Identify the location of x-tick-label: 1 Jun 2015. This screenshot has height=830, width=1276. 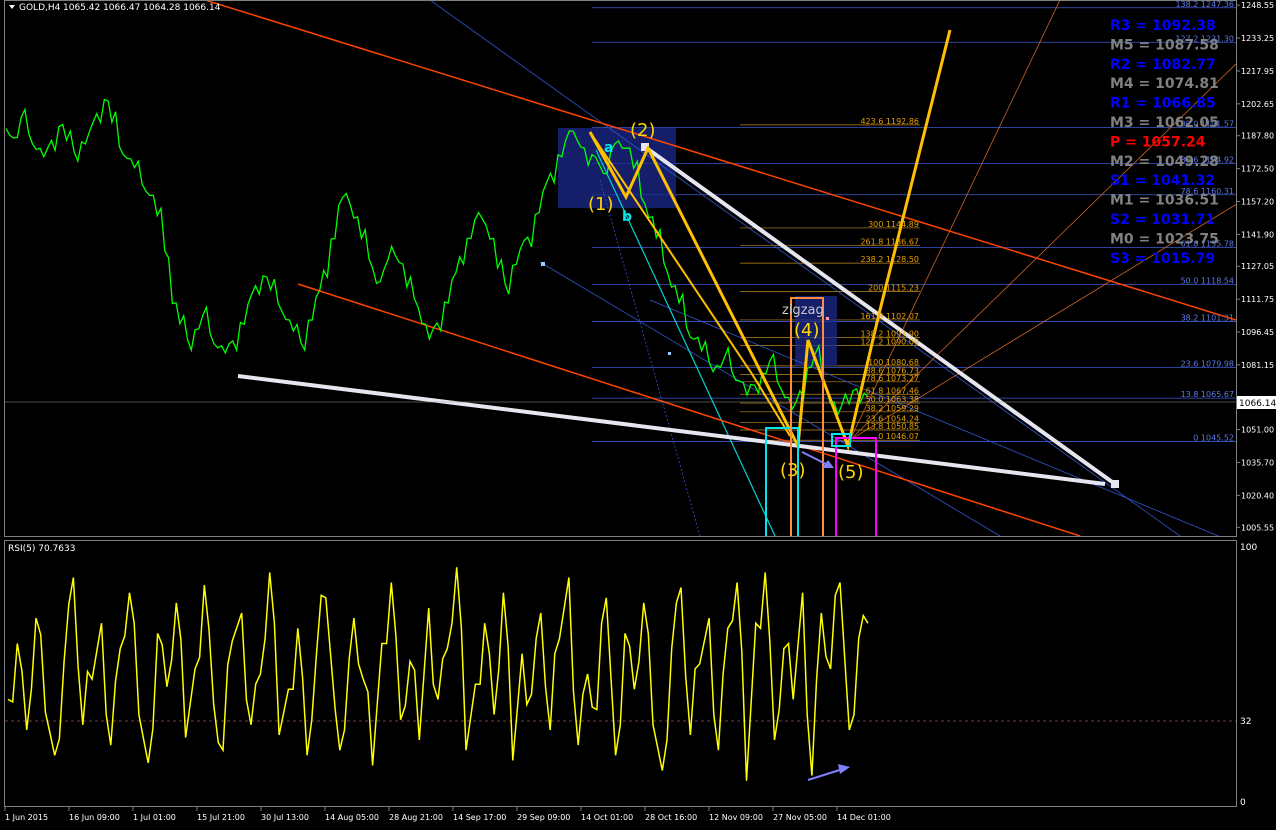
(26, 817).